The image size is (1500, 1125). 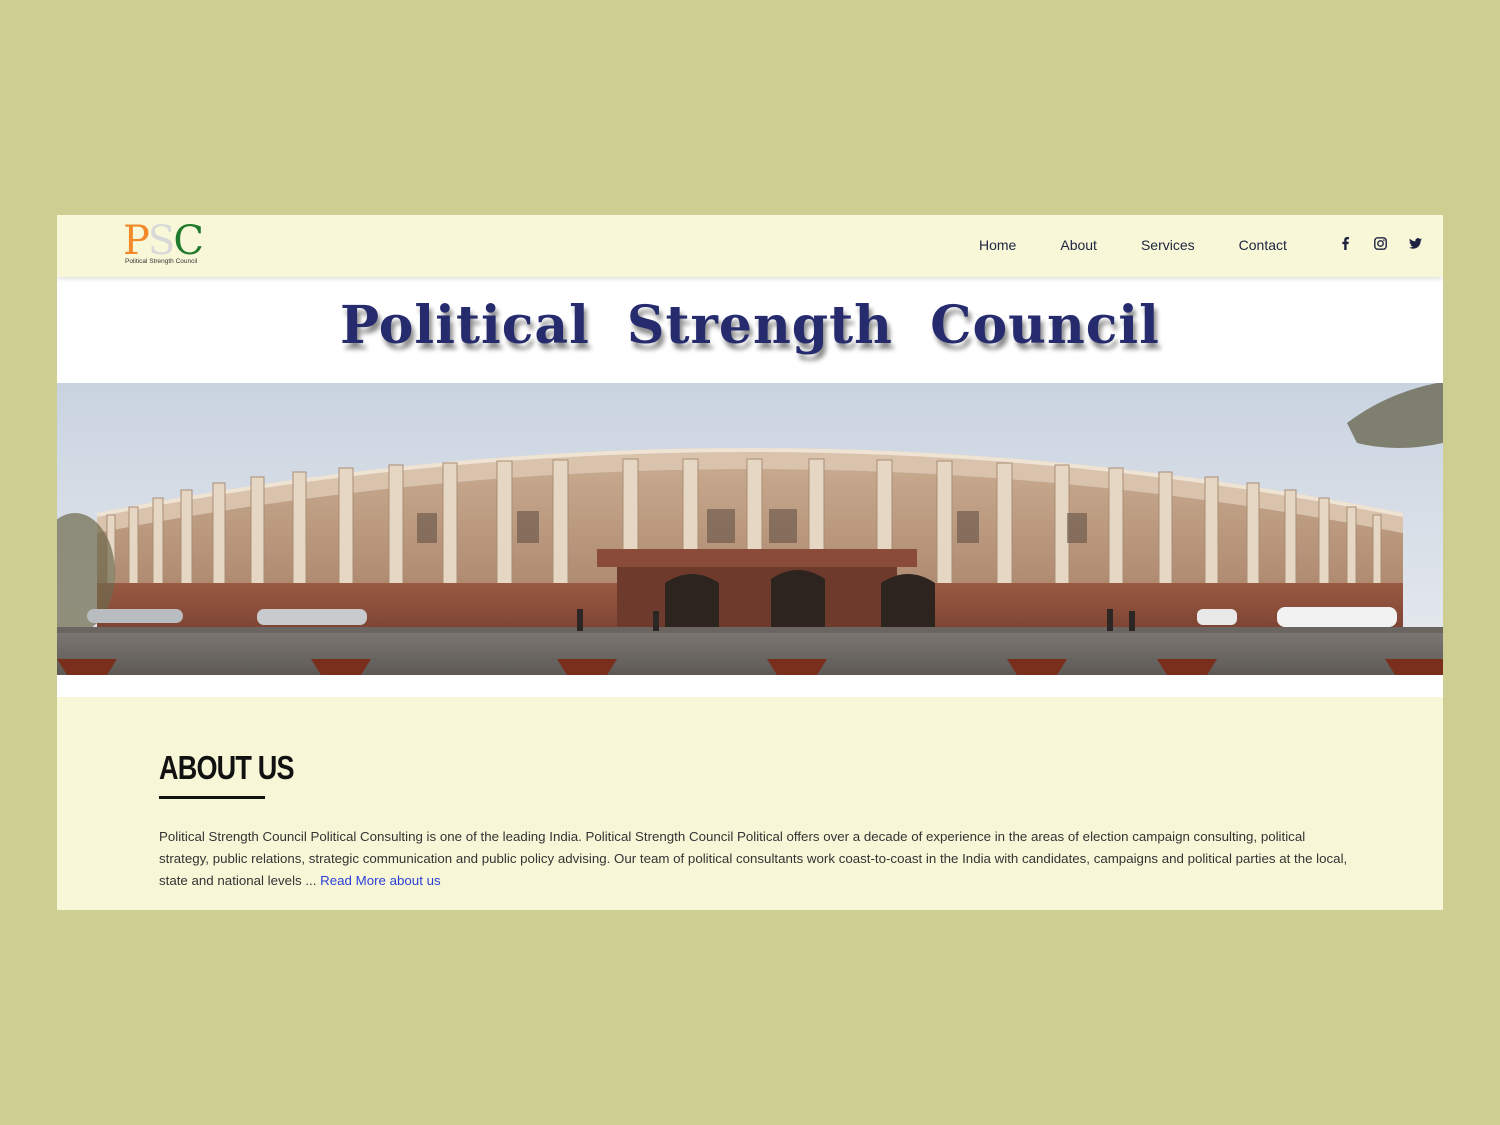 I want to click on instagram-icon, so click(x=1380, y=243).